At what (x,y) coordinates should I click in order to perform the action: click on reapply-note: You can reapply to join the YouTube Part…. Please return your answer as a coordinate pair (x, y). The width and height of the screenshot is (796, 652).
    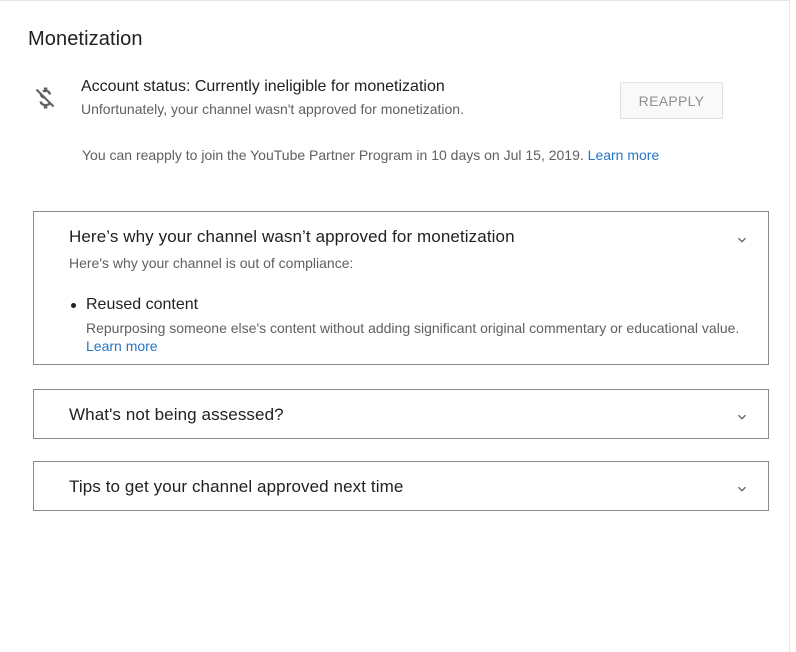
    Looking at the image, I should click on (370, 155).